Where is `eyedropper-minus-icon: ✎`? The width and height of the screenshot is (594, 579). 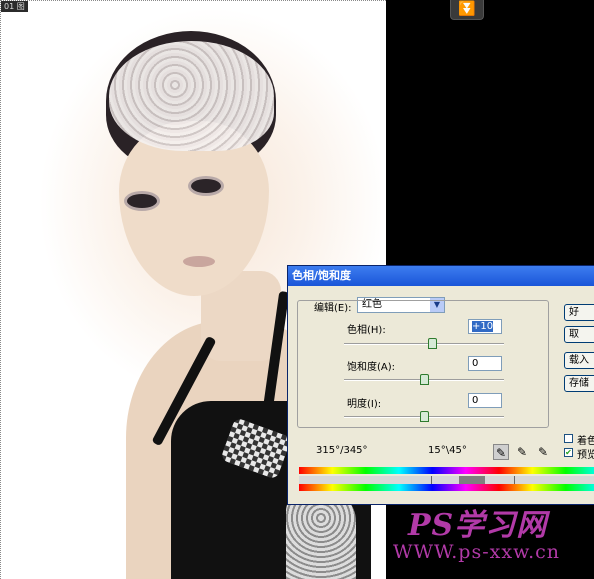
eyedropper-minus-icon: ✎ is located at coordinates (543, 452).